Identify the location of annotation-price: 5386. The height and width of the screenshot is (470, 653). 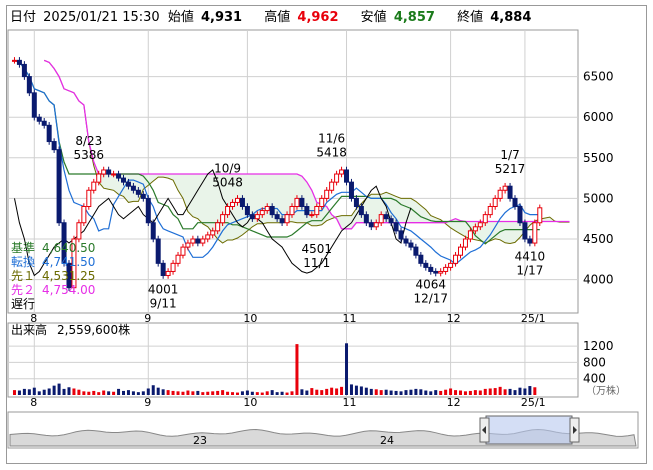
(89, 155).